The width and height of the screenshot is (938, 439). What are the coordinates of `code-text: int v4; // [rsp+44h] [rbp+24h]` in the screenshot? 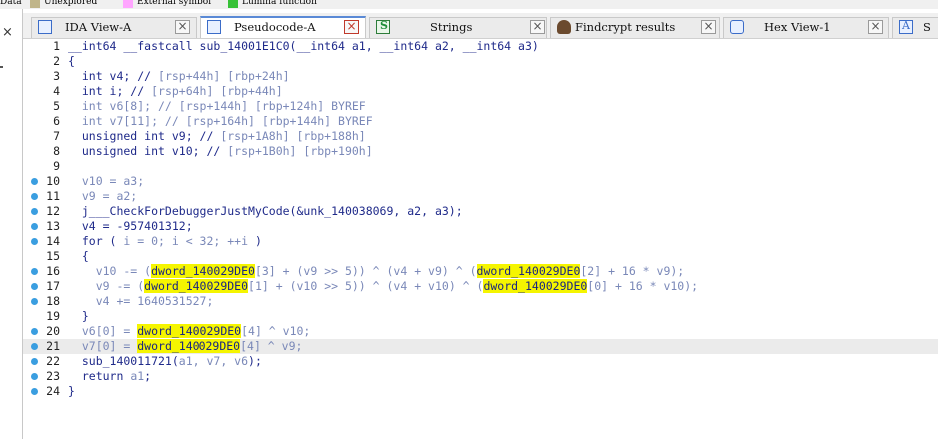 It's located at (179, 76).